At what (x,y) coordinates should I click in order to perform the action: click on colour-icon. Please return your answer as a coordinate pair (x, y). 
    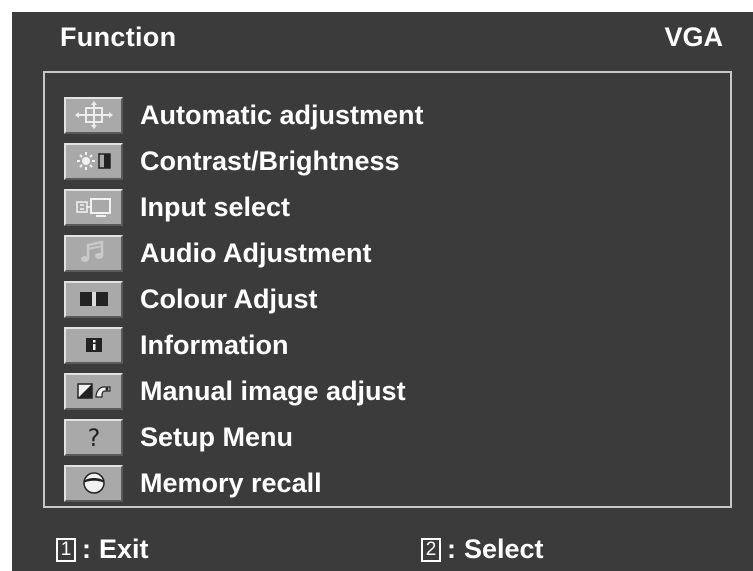
    Looking at the image, I should click on (93, 299).